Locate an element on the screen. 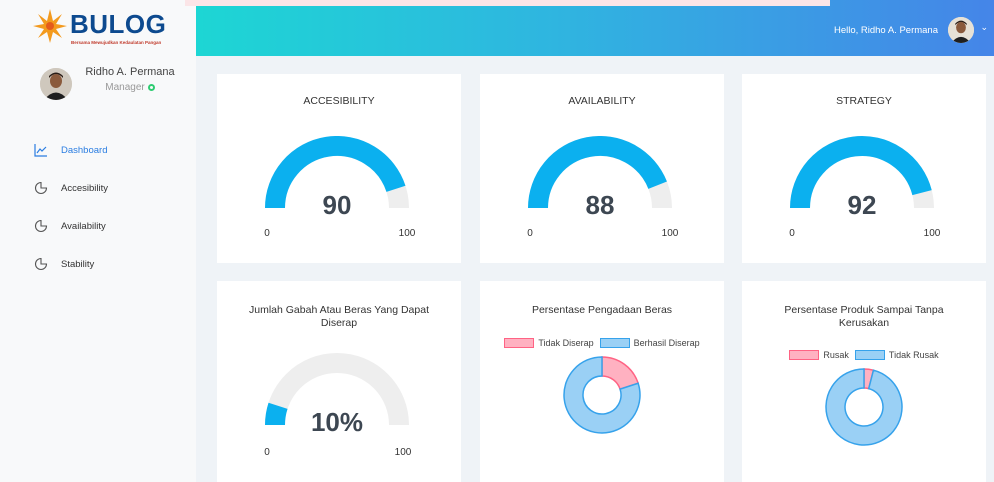 The height and width of the screenshot is (482, 994). profile-role: Manager is located at coordinates (130, 87).